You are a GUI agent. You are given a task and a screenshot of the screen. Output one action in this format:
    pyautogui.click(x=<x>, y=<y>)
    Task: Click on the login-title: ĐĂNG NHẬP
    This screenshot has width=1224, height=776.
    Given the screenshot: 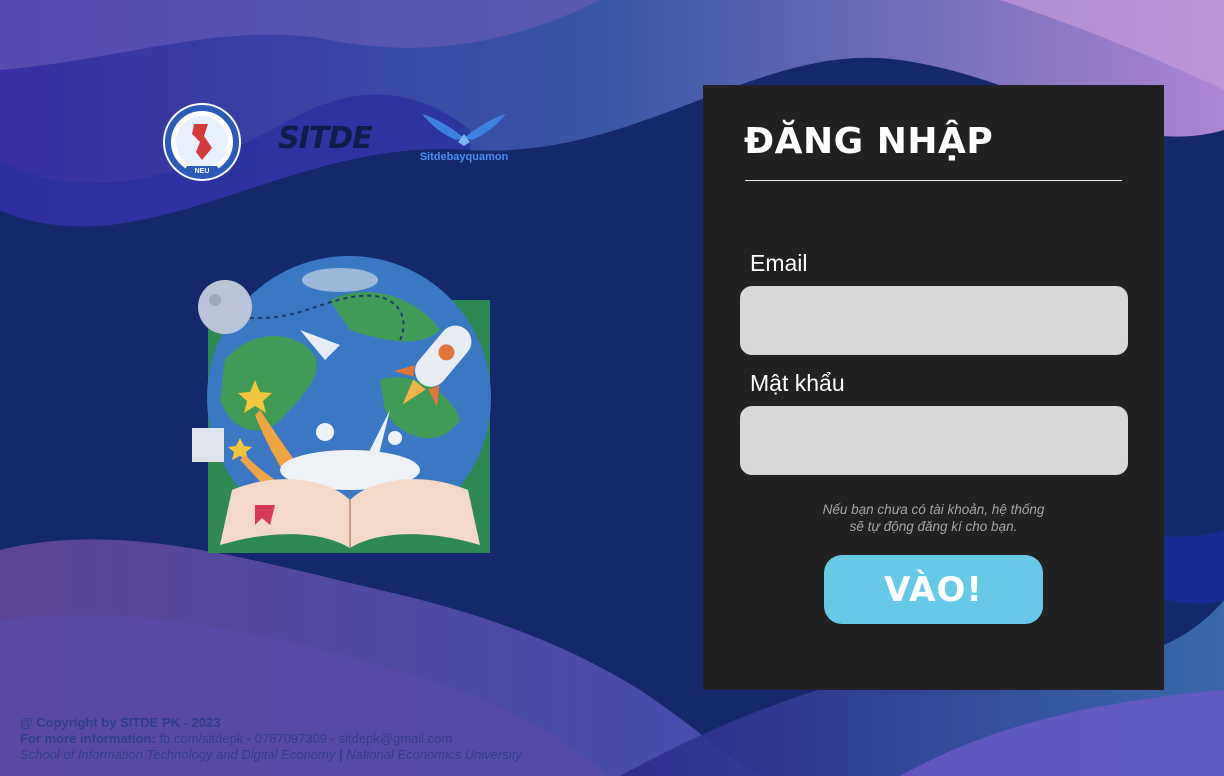 What is the action you would take?
    pyautogui.click(x=869, y=141)
    